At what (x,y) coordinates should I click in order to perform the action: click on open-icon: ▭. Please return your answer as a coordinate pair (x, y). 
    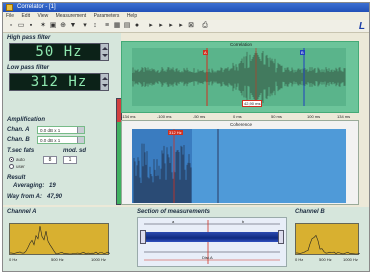
    Looking at the image, I should click on (21, 26).